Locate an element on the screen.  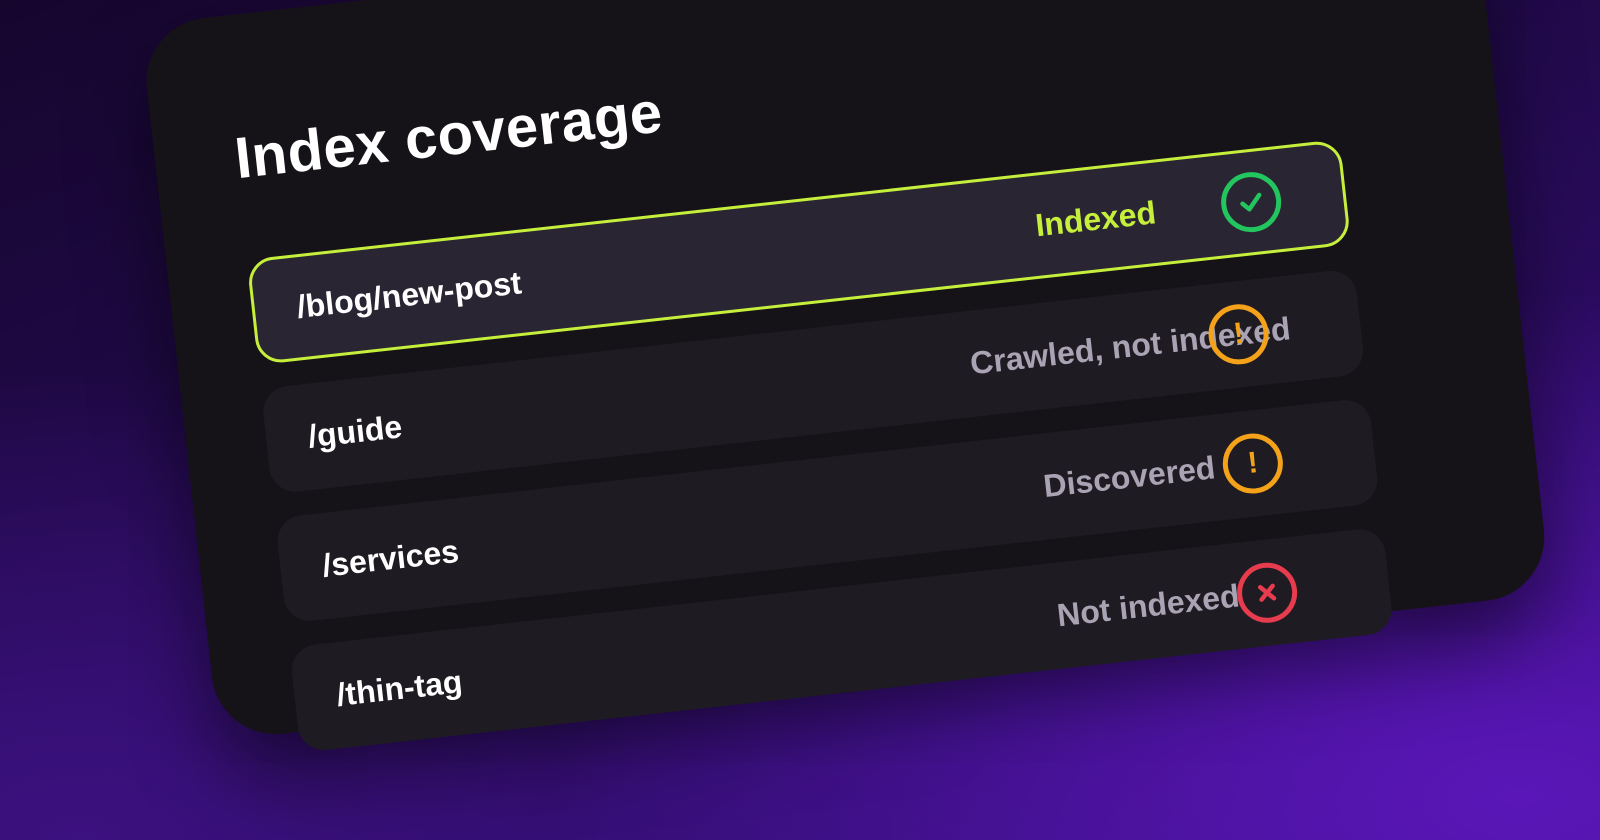
row-path: /blog/new-post is located at coordinates (409, 294).